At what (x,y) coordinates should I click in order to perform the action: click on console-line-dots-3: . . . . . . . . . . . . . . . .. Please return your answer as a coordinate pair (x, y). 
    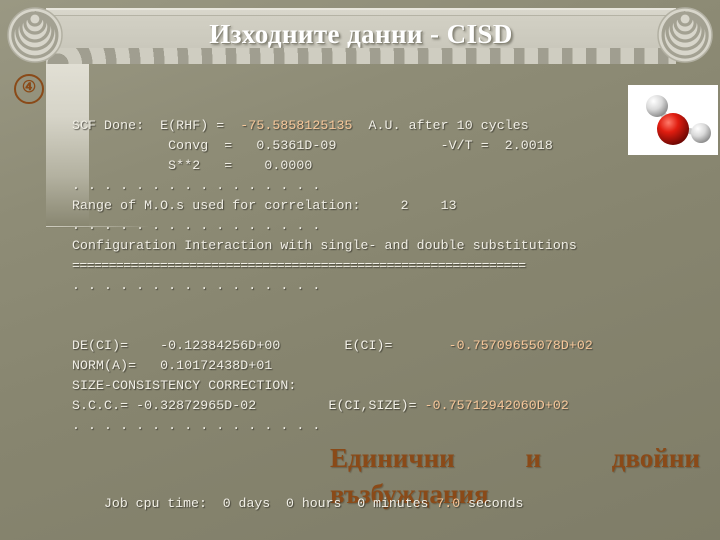
    Looking at the image, I should click on (382, 286).